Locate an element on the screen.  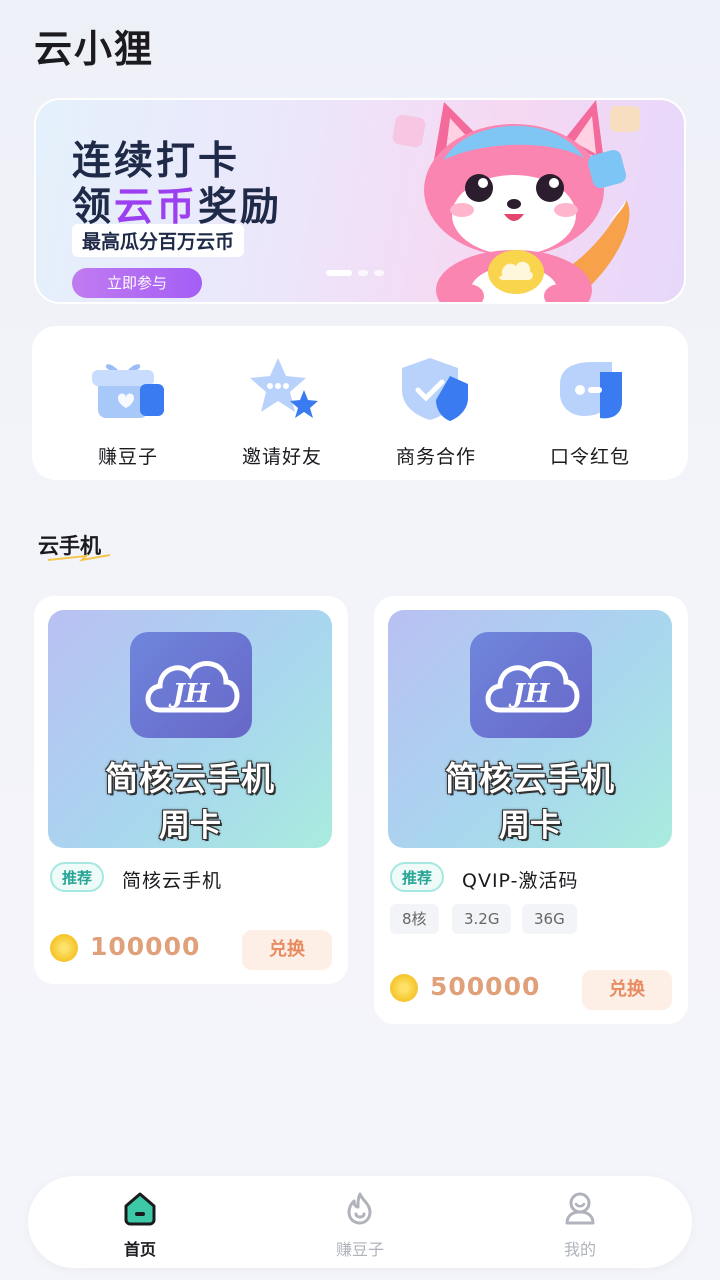
spec-chip-cpu: 8核 is located at coordinates (414, 919).